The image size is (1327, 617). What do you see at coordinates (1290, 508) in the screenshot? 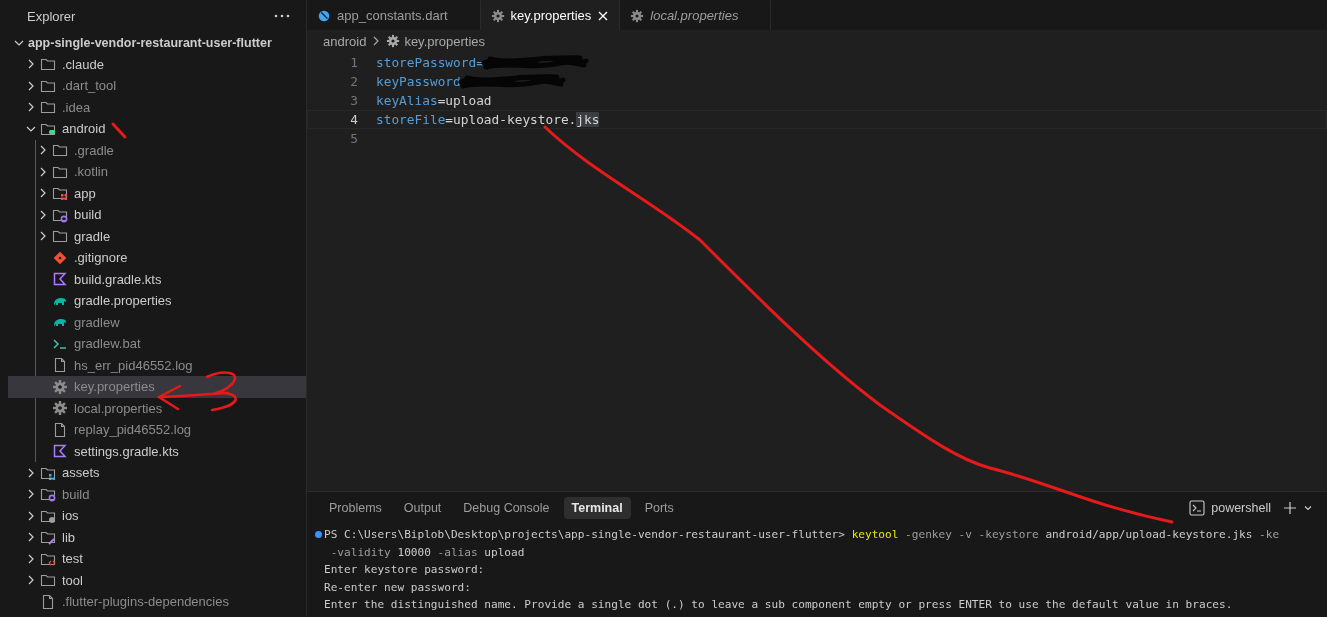
I see `plus-icon` at bounding box center [1290, 508].